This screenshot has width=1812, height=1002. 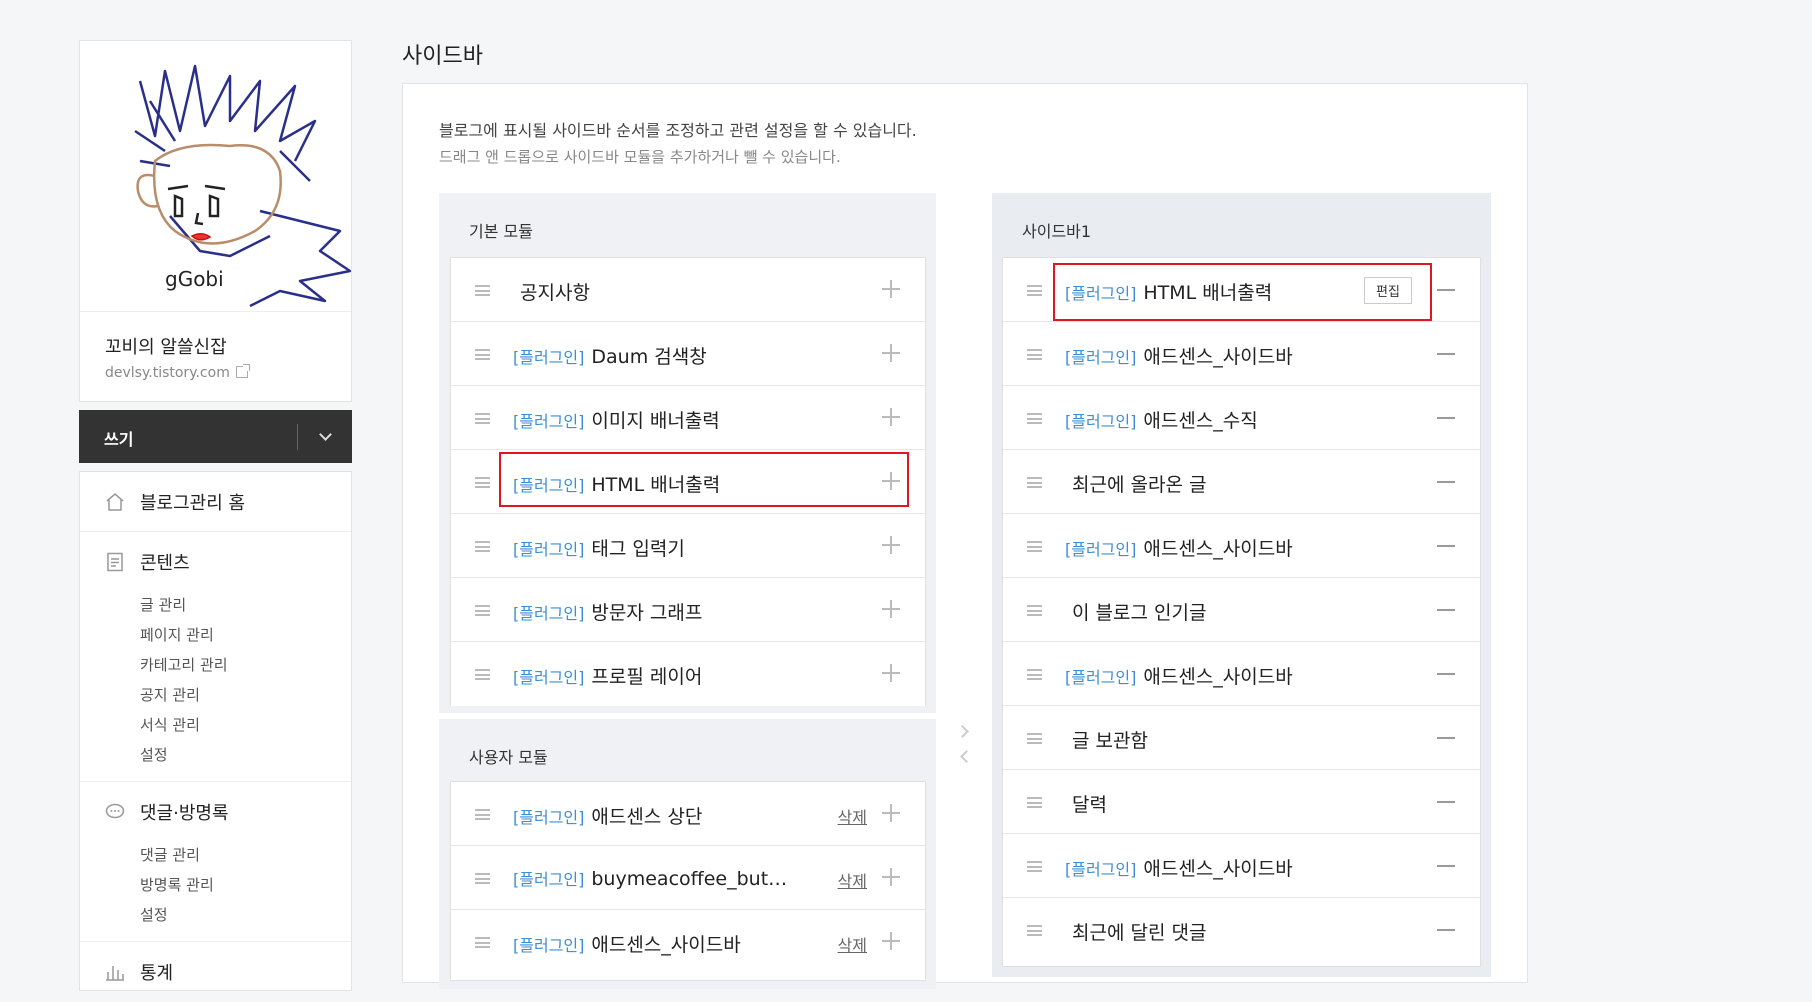 I want to click on blog-url-text: devlsy.tistory.com, so click(x=167, y=373).